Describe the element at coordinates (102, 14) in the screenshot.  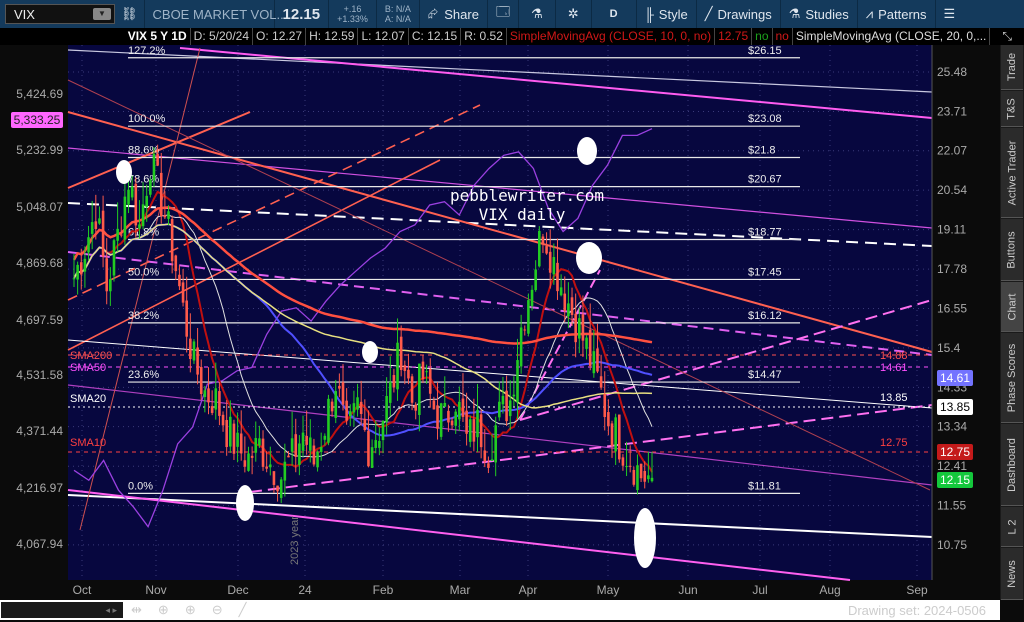
I see `chevron-down-icon: ▼` at that location.